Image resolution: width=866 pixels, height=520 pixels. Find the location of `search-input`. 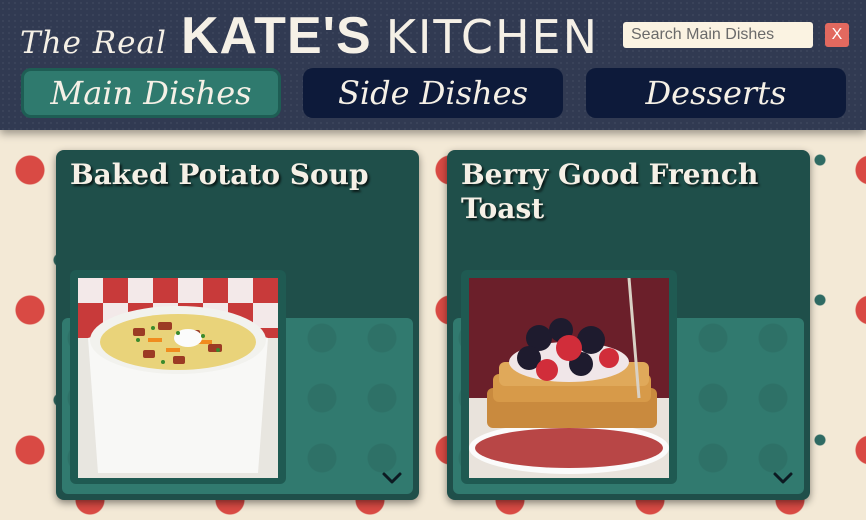

search-input is located at coordinates (718, 35).